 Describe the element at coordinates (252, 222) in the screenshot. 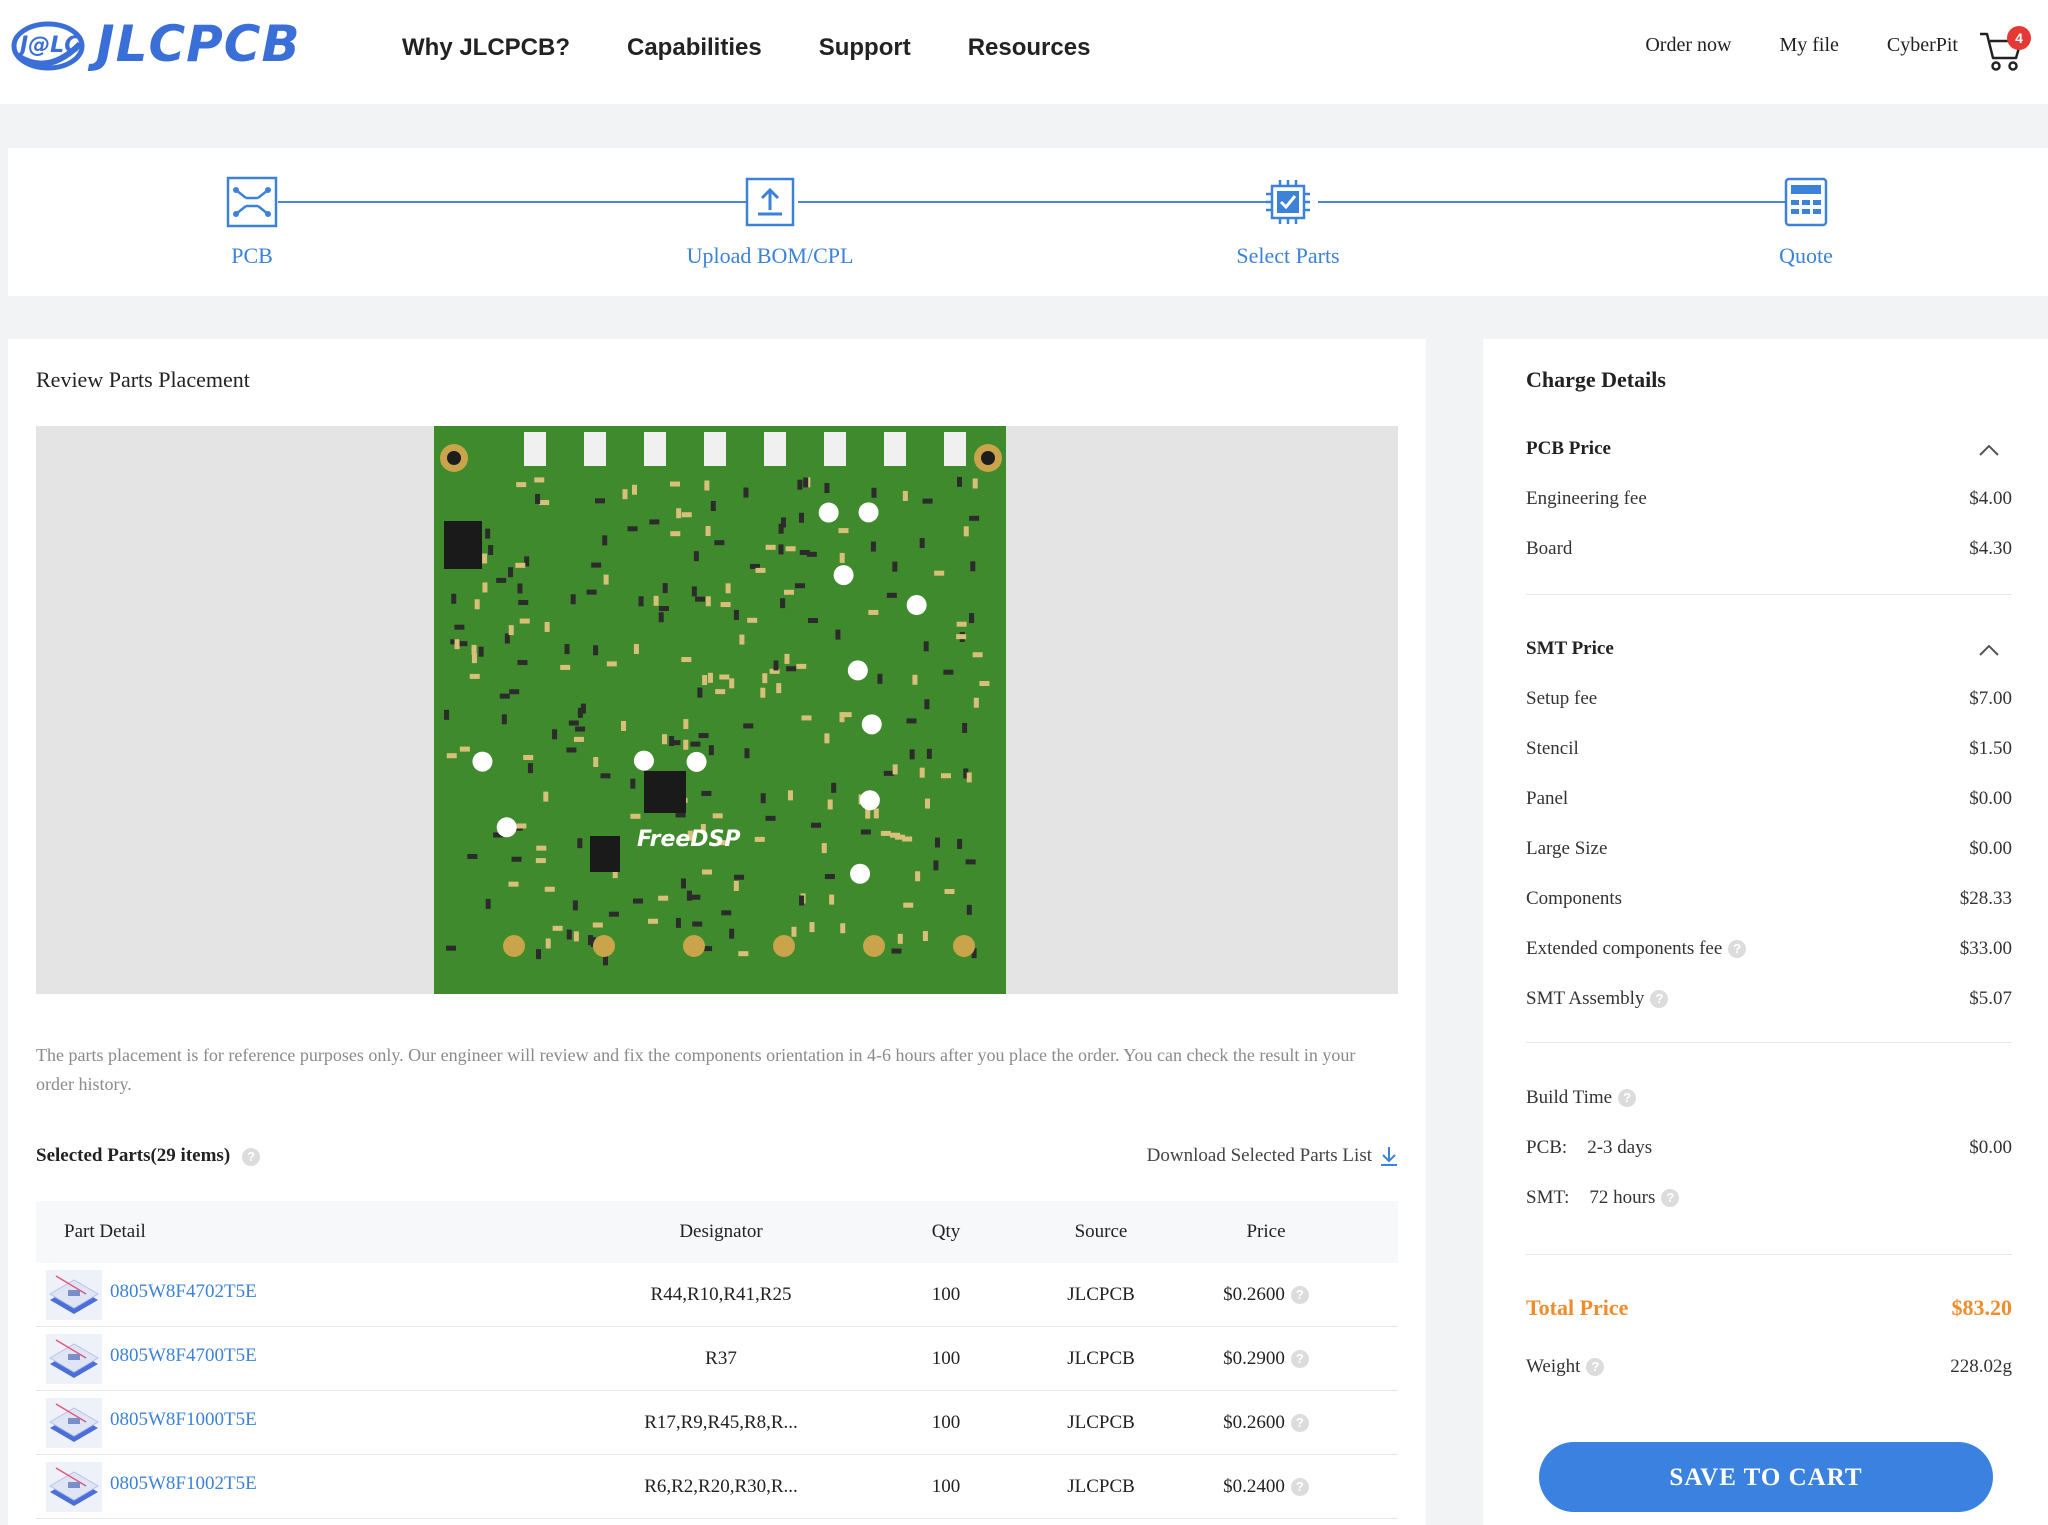

I see `step-pcb: PCB` at that location.